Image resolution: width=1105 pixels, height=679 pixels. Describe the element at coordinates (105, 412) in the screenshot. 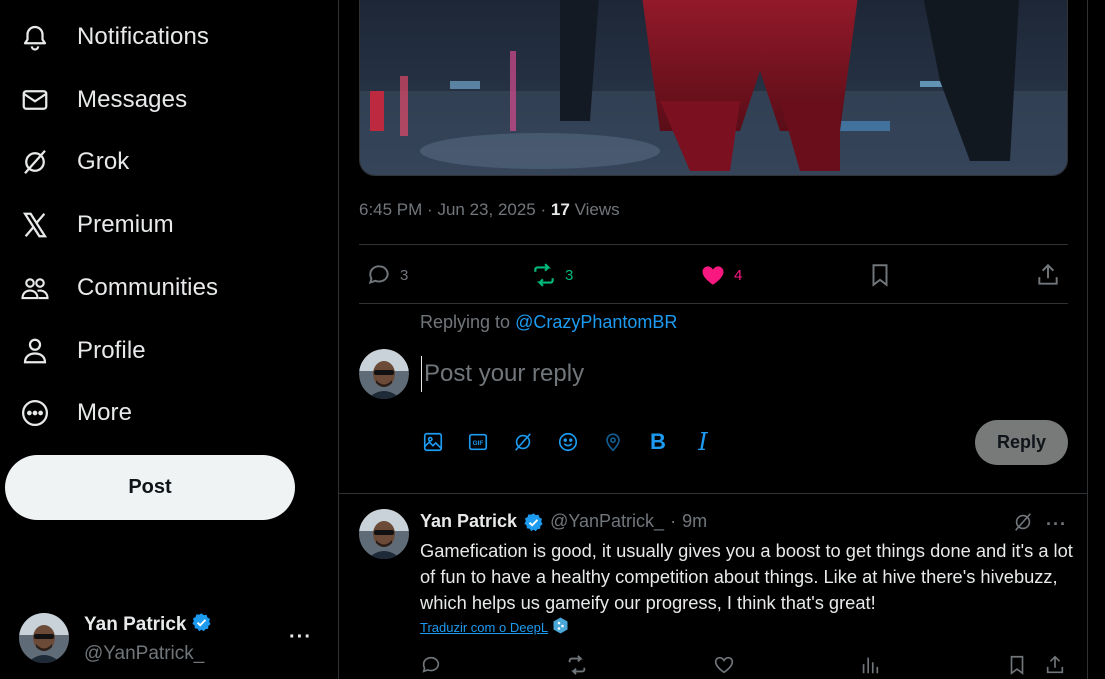

I see `nav-more-label: More` at that location.